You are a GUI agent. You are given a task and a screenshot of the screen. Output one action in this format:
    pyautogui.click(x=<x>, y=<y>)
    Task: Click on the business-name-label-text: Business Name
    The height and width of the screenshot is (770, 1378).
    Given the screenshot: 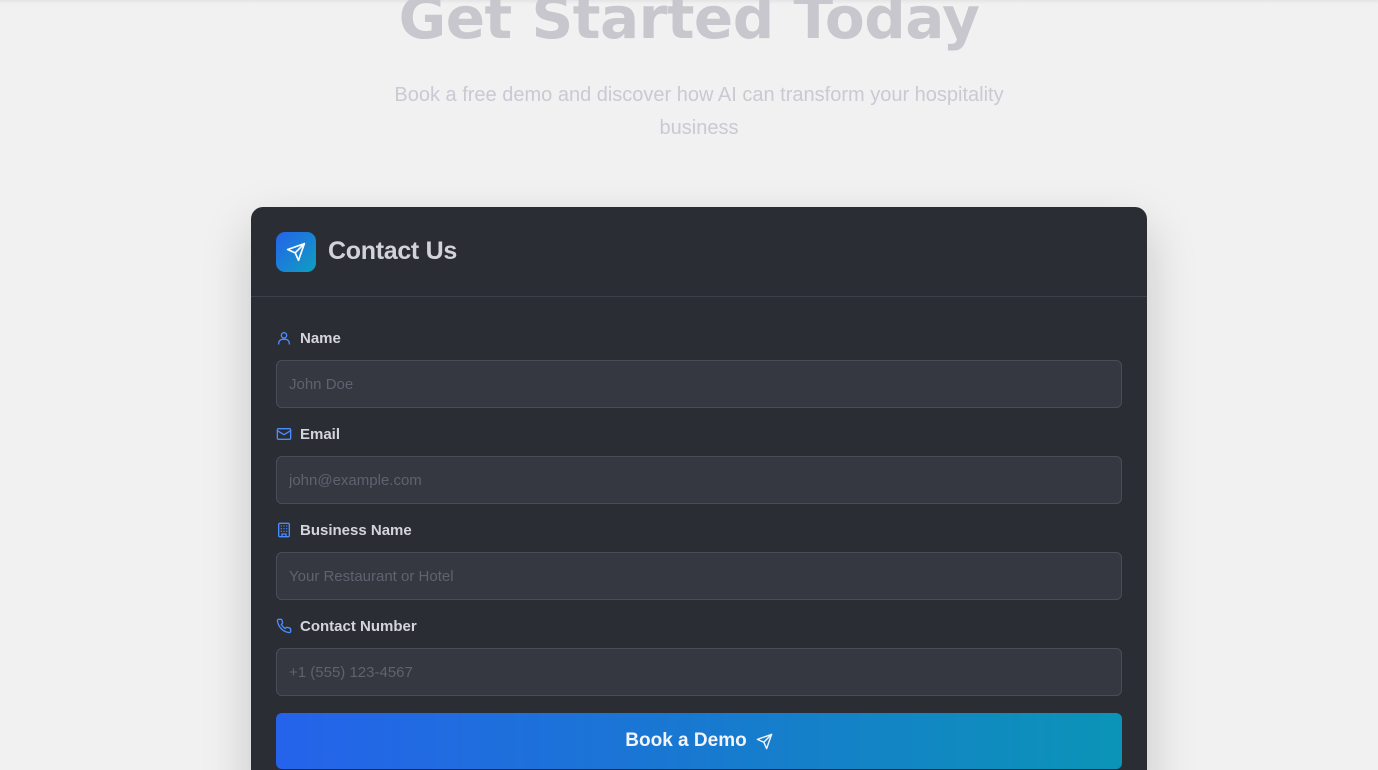 What is the action you would take?
    pyautogui.click(x=356, y=530)
    